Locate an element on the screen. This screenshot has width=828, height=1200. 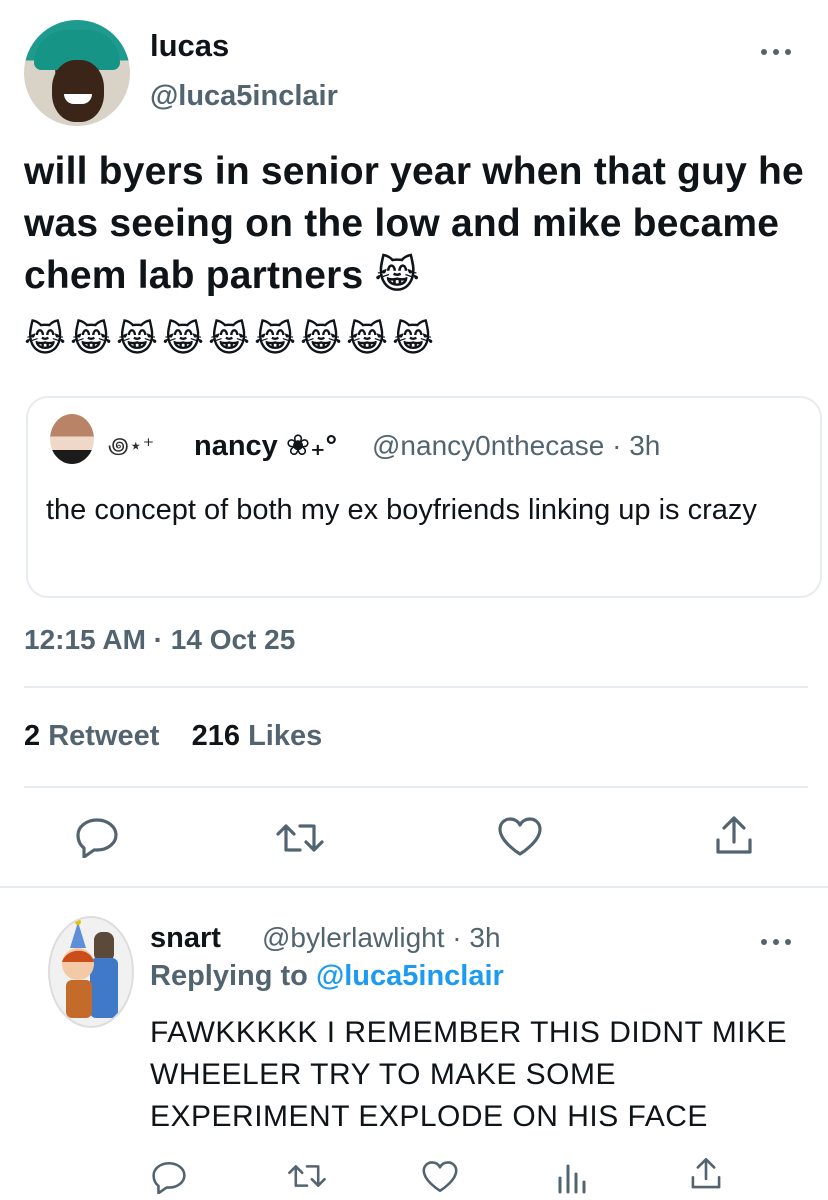
tweet-stats: 2 Retweet 216 Likes is located at coordinates (173, 736).